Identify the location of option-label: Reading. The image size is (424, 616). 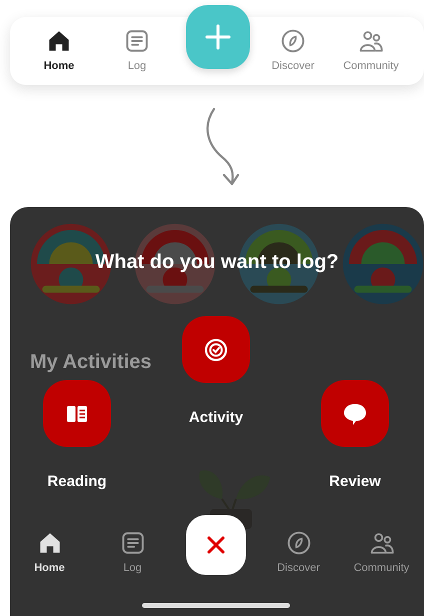
(77, 482).